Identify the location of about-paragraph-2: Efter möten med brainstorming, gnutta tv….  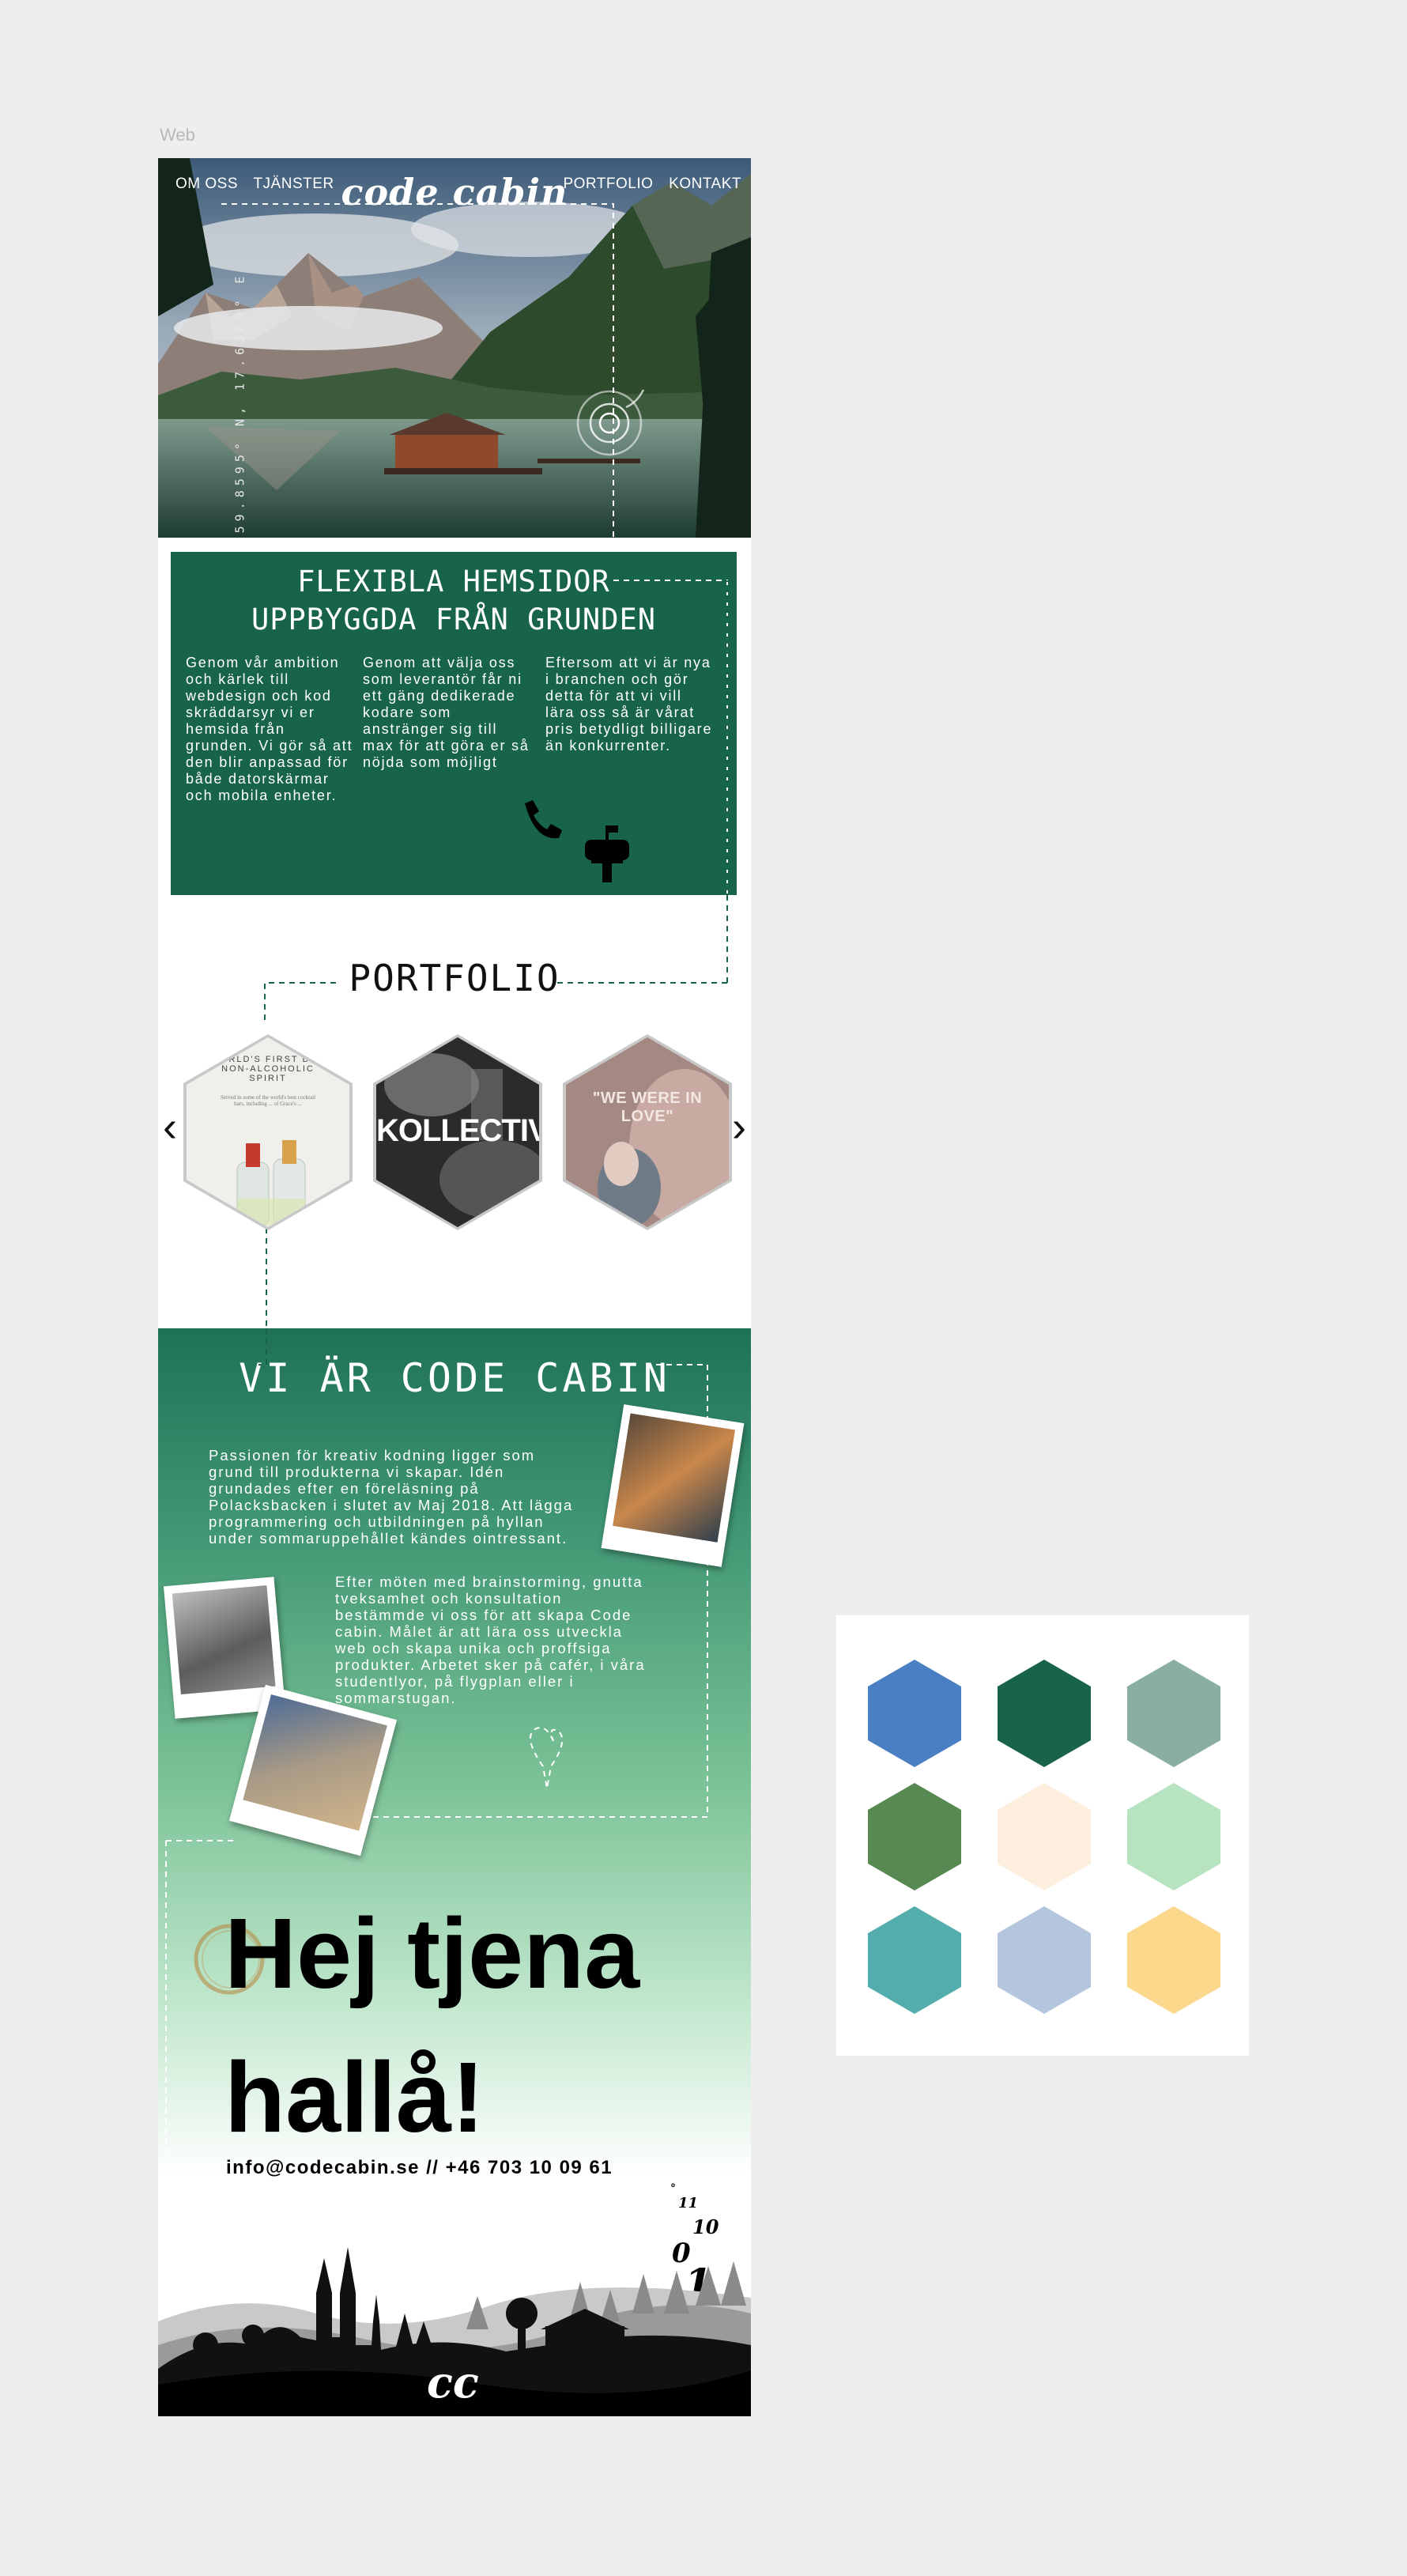
(491, 1639).